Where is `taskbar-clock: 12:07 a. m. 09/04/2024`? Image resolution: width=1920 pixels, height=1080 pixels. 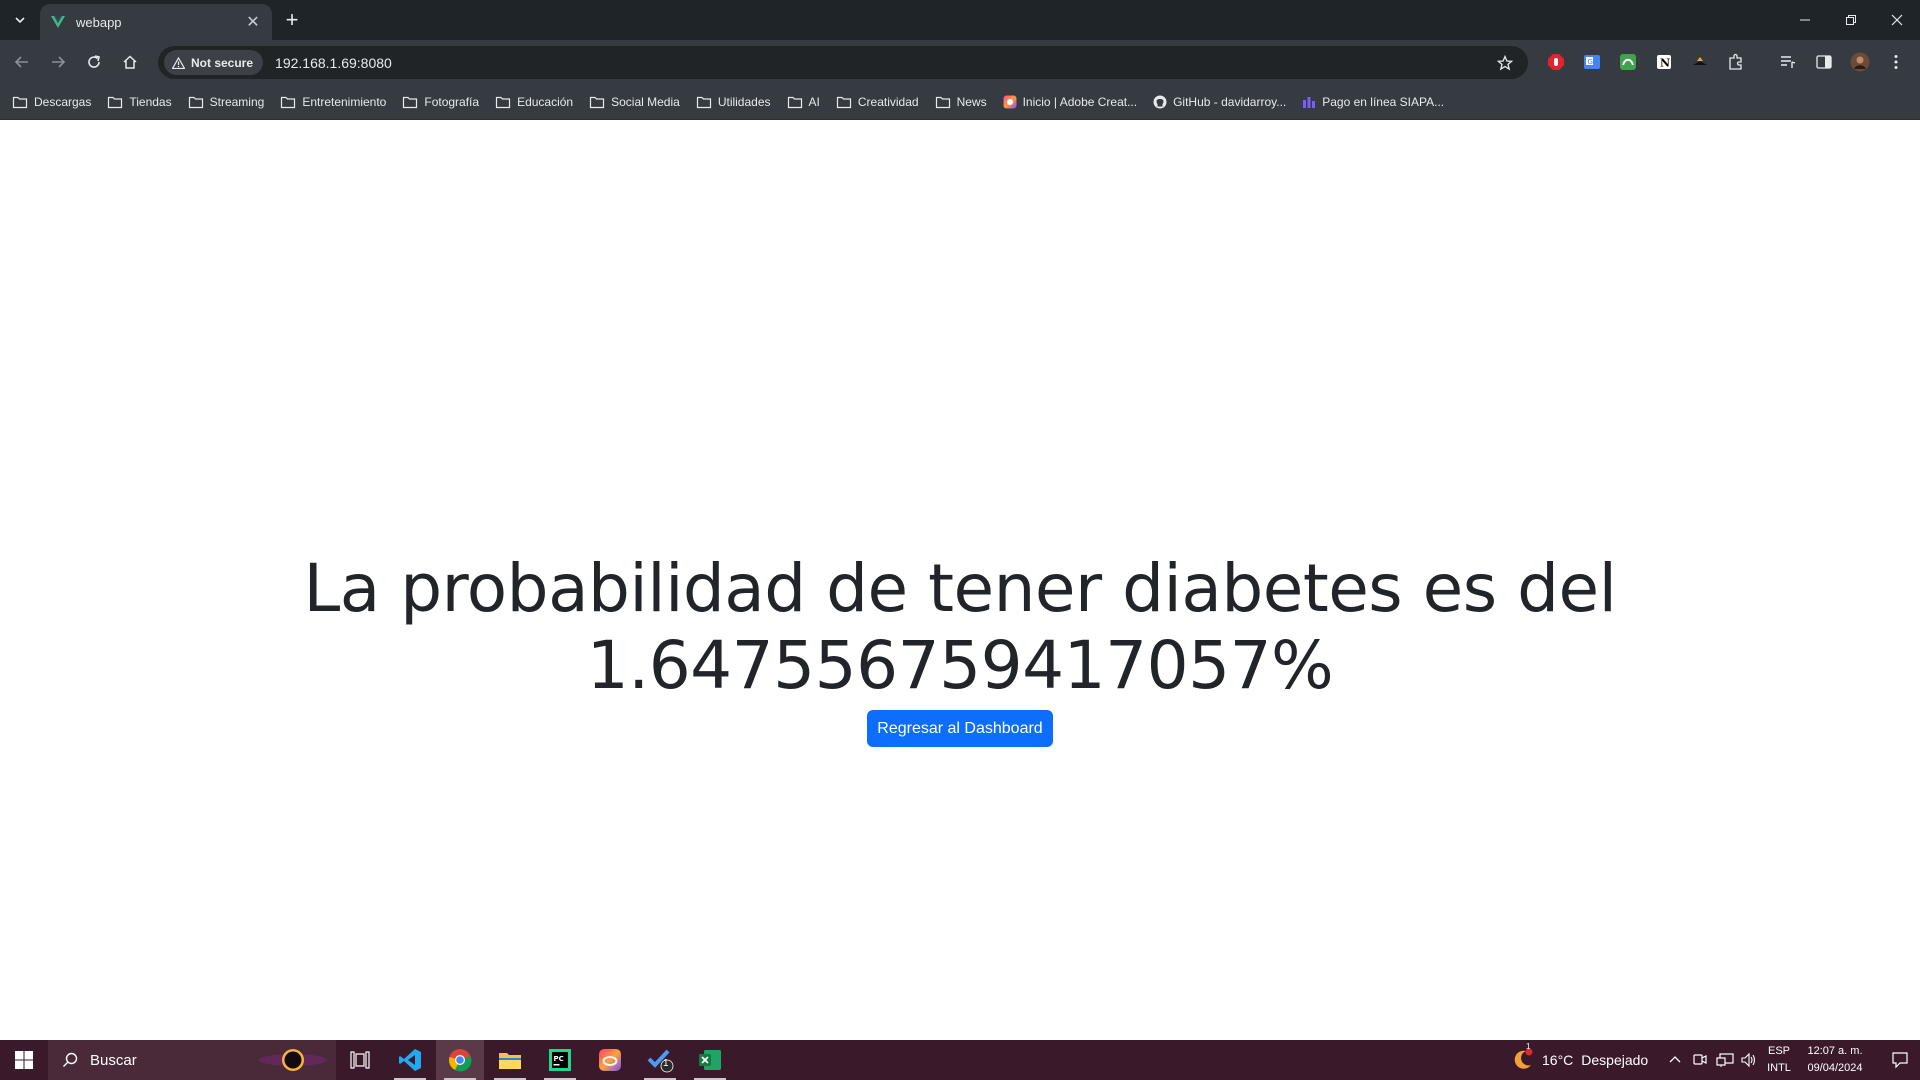 taskbar-clock: 12:07 a. m. 09/04/2024 is located at coordinates (1835, 1060).